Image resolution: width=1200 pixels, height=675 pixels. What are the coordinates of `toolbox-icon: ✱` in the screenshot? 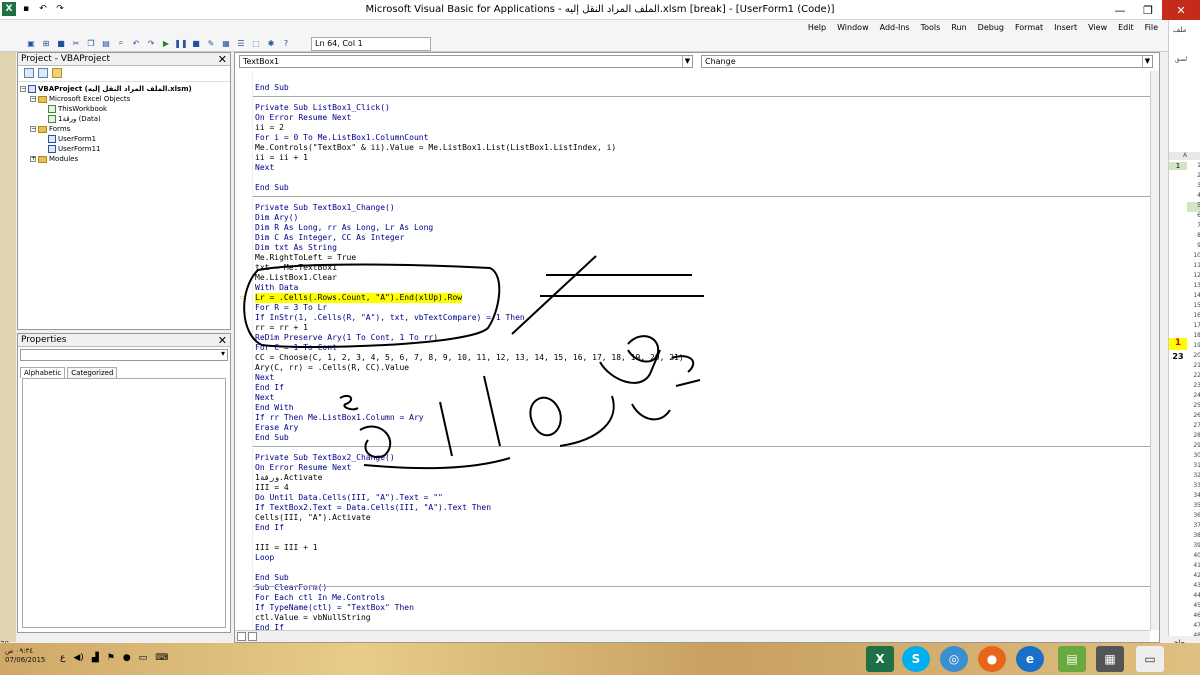 It's located at (271, 43).